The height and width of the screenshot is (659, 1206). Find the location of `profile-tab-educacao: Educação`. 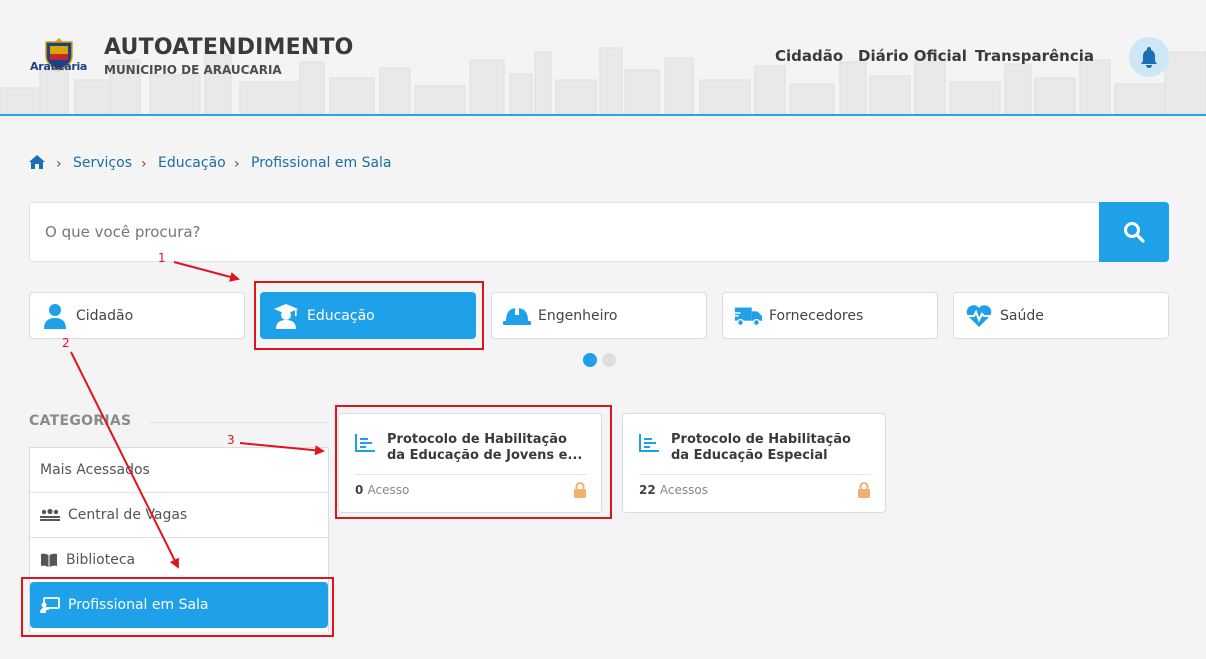

profile-tab-educacao: Educação is located at coordinates (368, 315).